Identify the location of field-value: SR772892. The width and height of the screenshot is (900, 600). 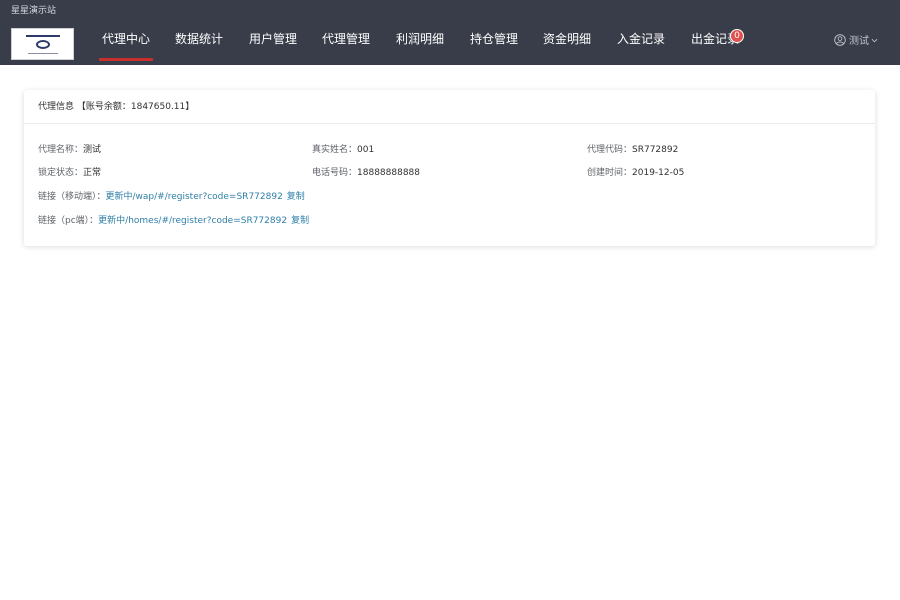
(655, 150).